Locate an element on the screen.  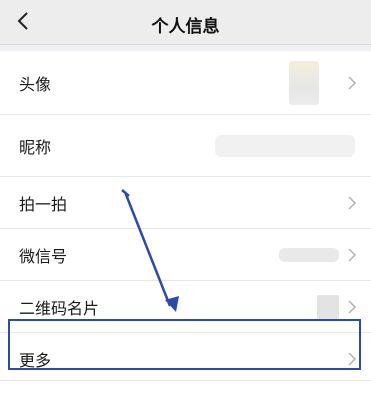
row-more: 更多 is located at coordinates (185, 358).